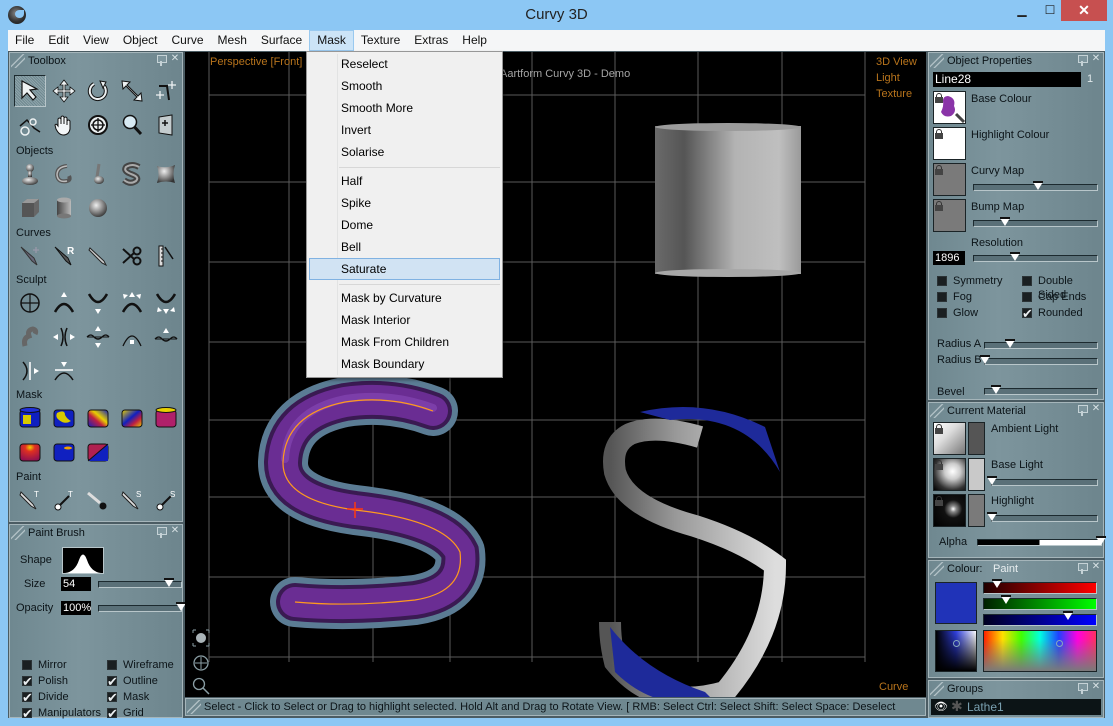 This screenshot has width=1113, height=726. I want to click on alpha-slider, so click(1041, 541).